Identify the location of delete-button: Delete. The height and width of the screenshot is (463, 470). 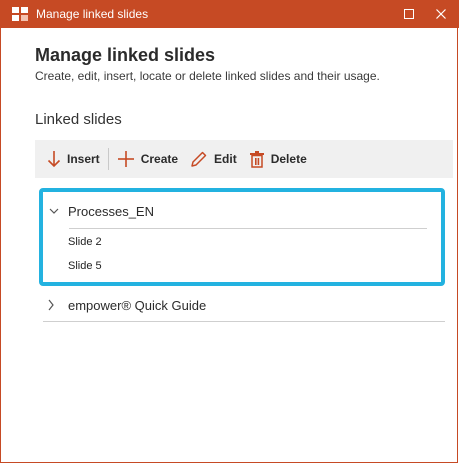
(278, 159).